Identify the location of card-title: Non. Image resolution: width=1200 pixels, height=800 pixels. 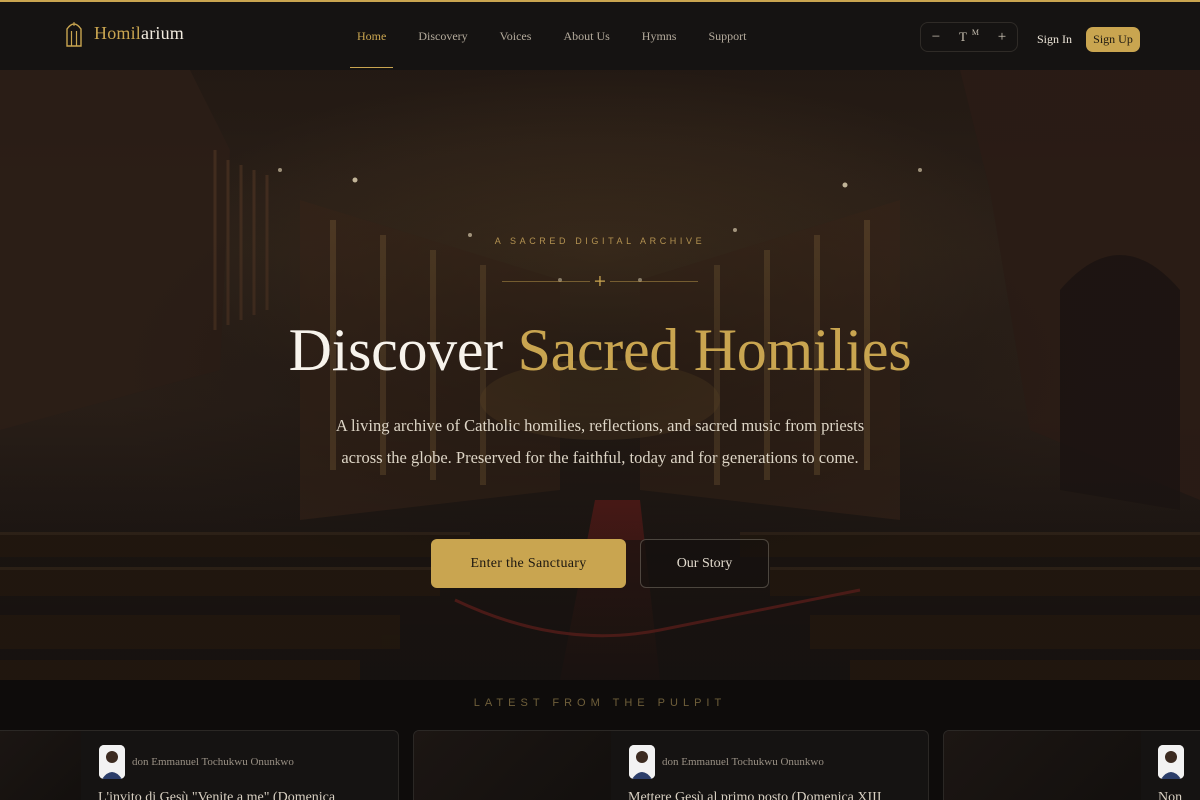
(1170, 795).